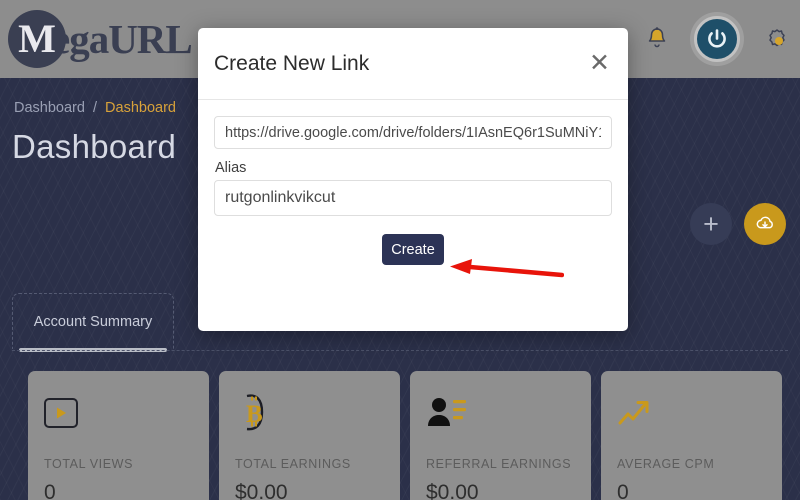  Describe the element at coordinates (777, 39) in the screenshot. I see `settings-gear-icon` at that location.